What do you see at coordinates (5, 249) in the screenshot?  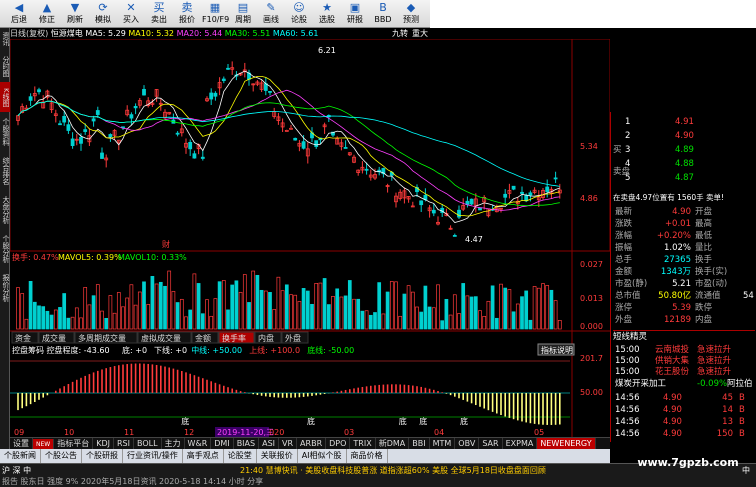 I see `left-tab-6: 个股分析` at bounding box center [5, 249].